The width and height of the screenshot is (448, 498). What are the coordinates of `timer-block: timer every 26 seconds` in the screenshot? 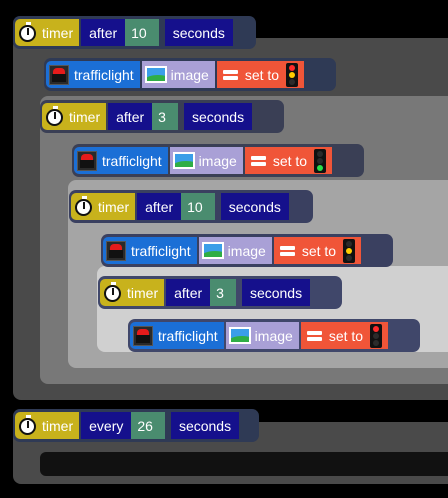 It's located at (136, 425).